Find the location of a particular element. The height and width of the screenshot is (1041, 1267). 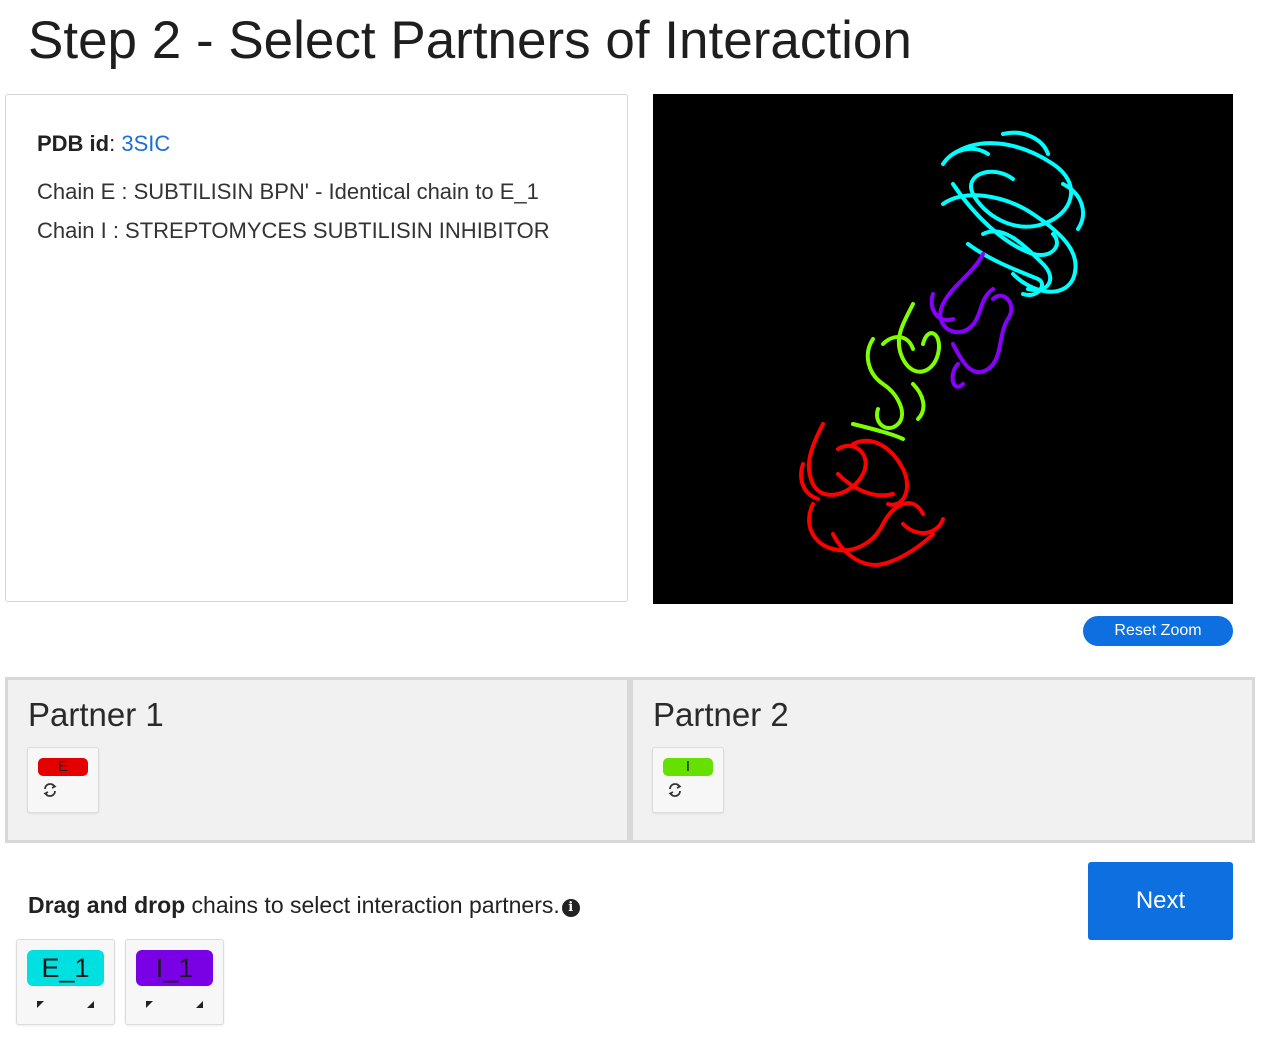

chain-i1-pill: I_1 is located at coordinates (174, 968).